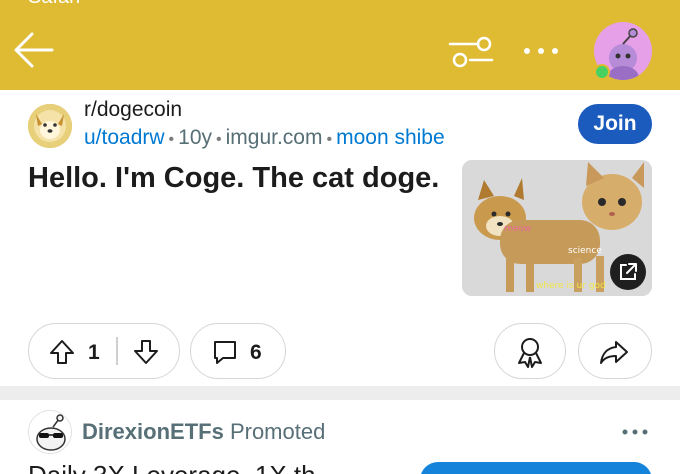 Image resolution: width=680 pixels, height=474 pixels. What do you see at coordinates (34, 50) in the screenshot?
I see `arrow-left-icon` at bounding box center [34, 50].